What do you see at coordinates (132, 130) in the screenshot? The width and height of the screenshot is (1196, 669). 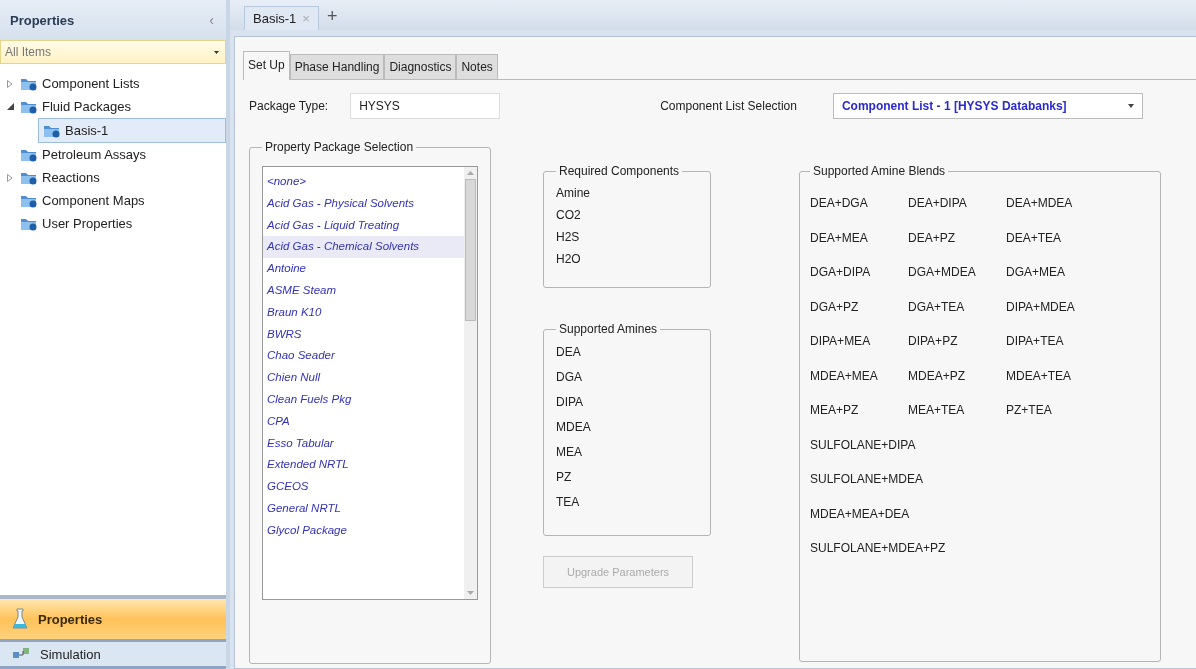 I see `tree-item: Basis-1` at bounding box center [132, 130].